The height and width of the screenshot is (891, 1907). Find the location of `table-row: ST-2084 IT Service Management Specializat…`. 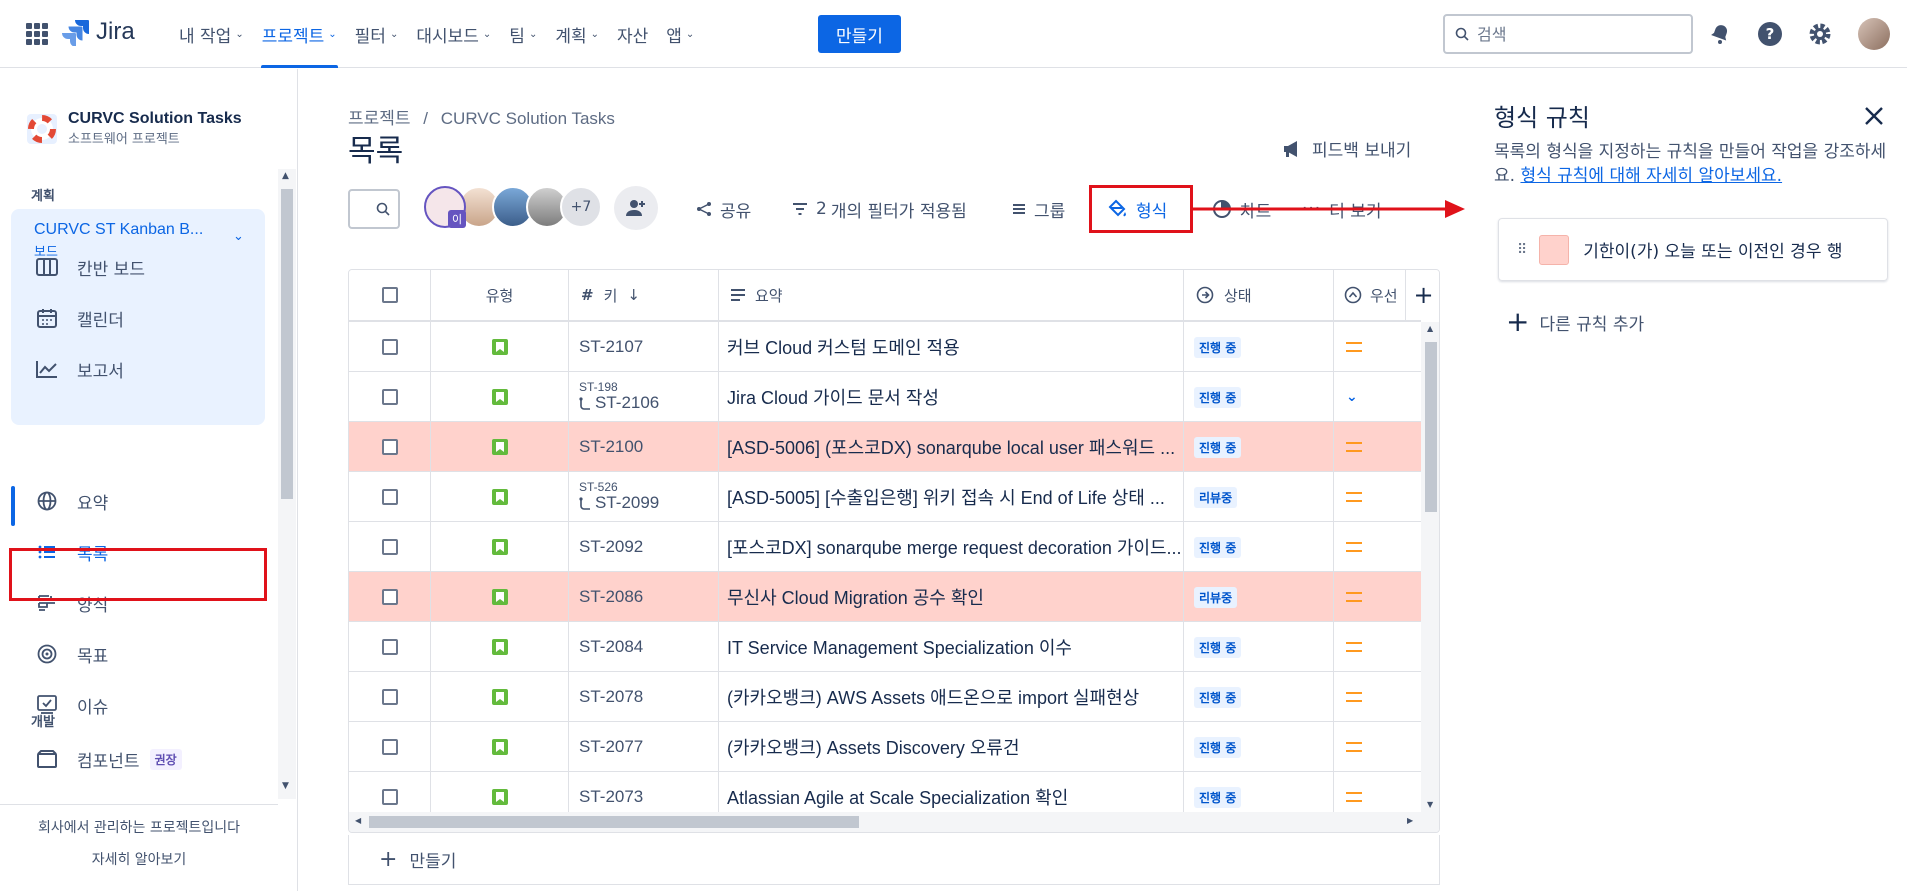

table-row: ST-2084 IT Service Management Specializat… is located at coordinates (885, 647).